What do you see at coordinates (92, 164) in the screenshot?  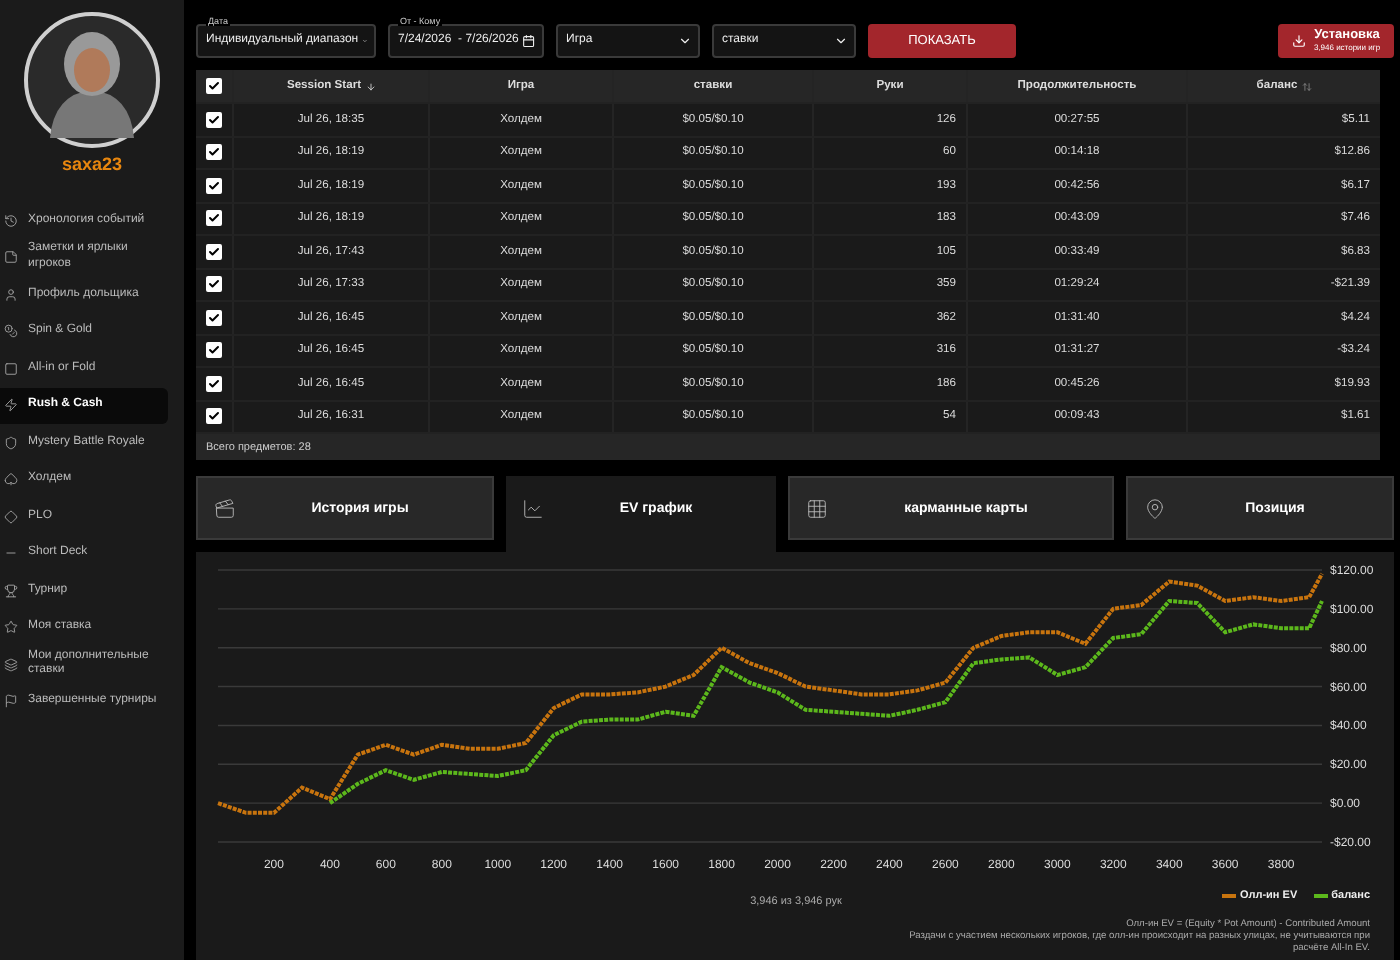 I see `username: saxa23` at bounding box center [92, 164].